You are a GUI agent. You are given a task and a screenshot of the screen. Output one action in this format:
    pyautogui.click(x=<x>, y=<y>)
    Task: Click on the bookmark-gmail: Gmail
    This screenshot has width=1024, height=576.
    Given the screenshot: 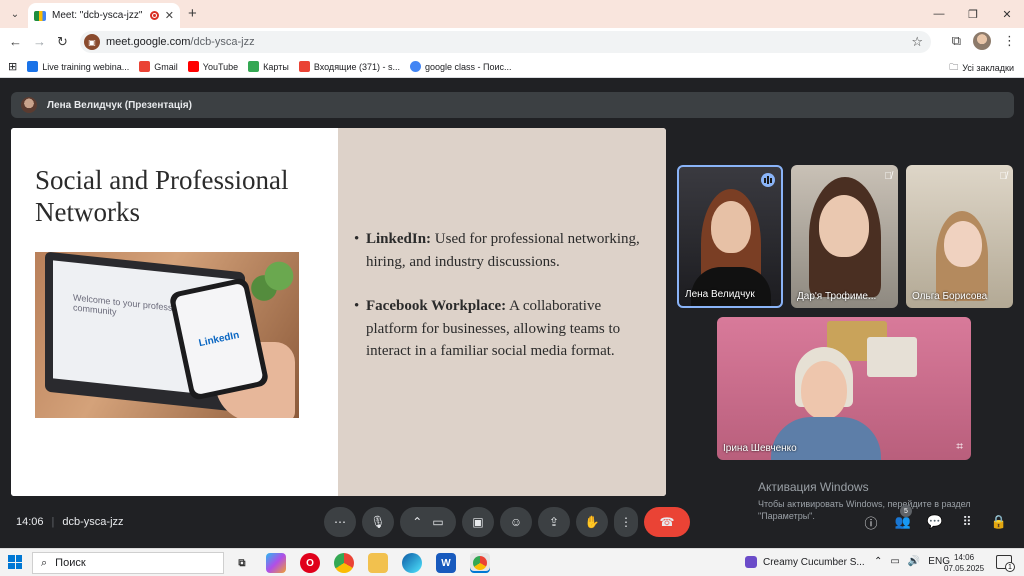 What is the action you would take?
    pyautogui.click(x=158, y=66)
    